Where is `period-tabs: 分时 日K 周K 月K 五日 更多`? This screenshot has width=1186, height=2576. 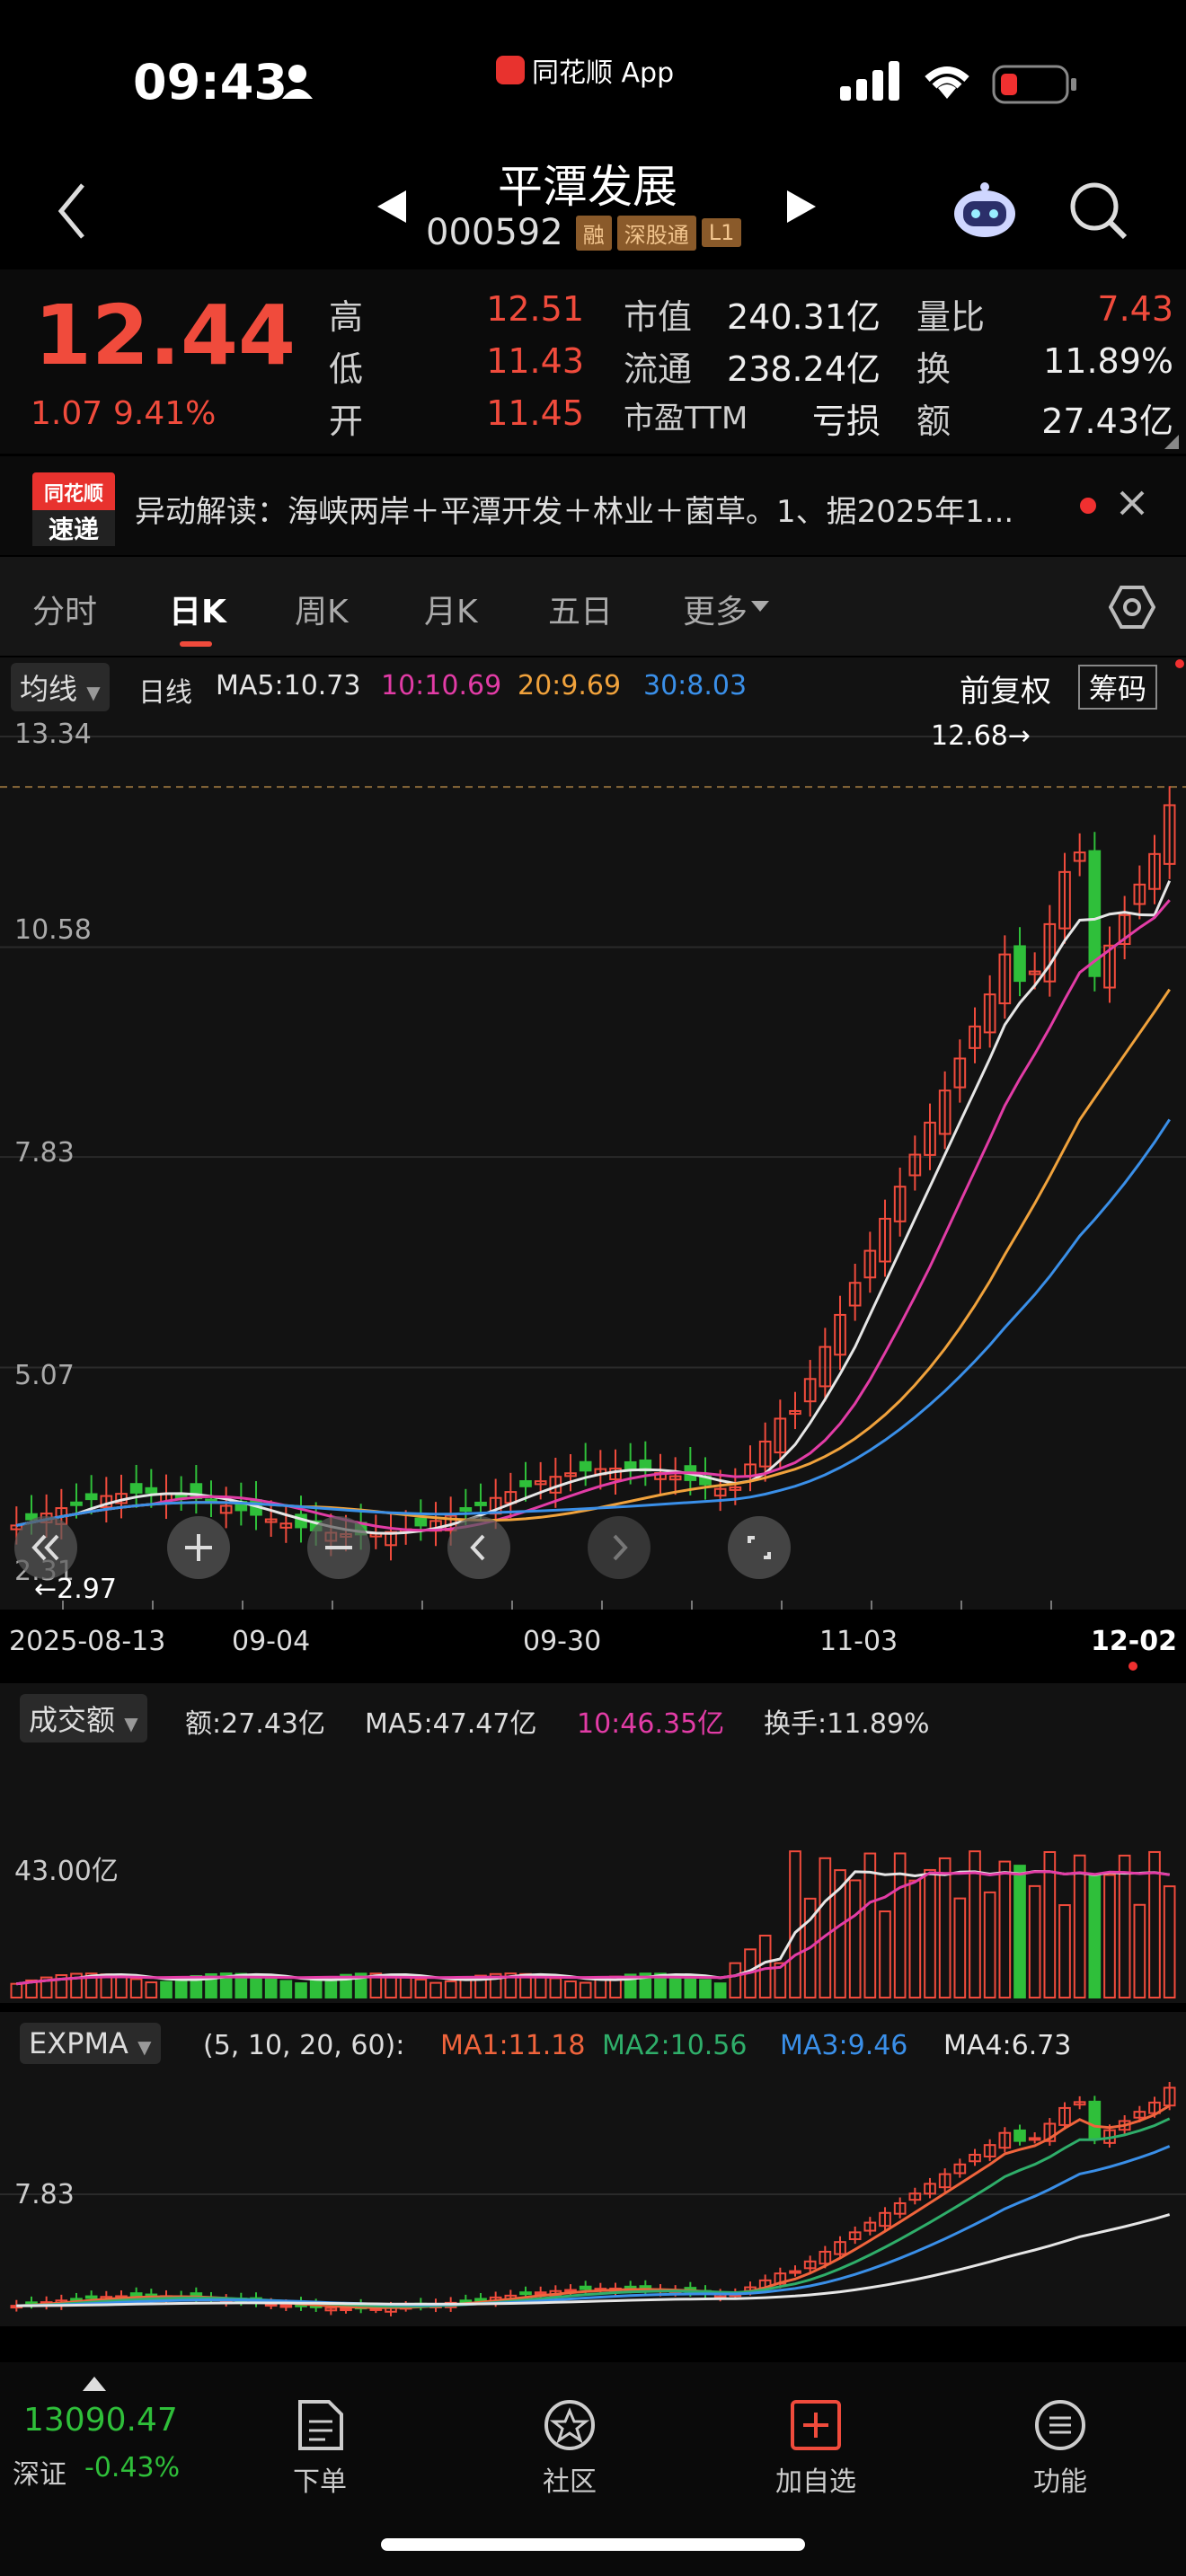 period-tabs: 分时 日K 周K 月K 五日 更多 is located at coordinates (593, 606).